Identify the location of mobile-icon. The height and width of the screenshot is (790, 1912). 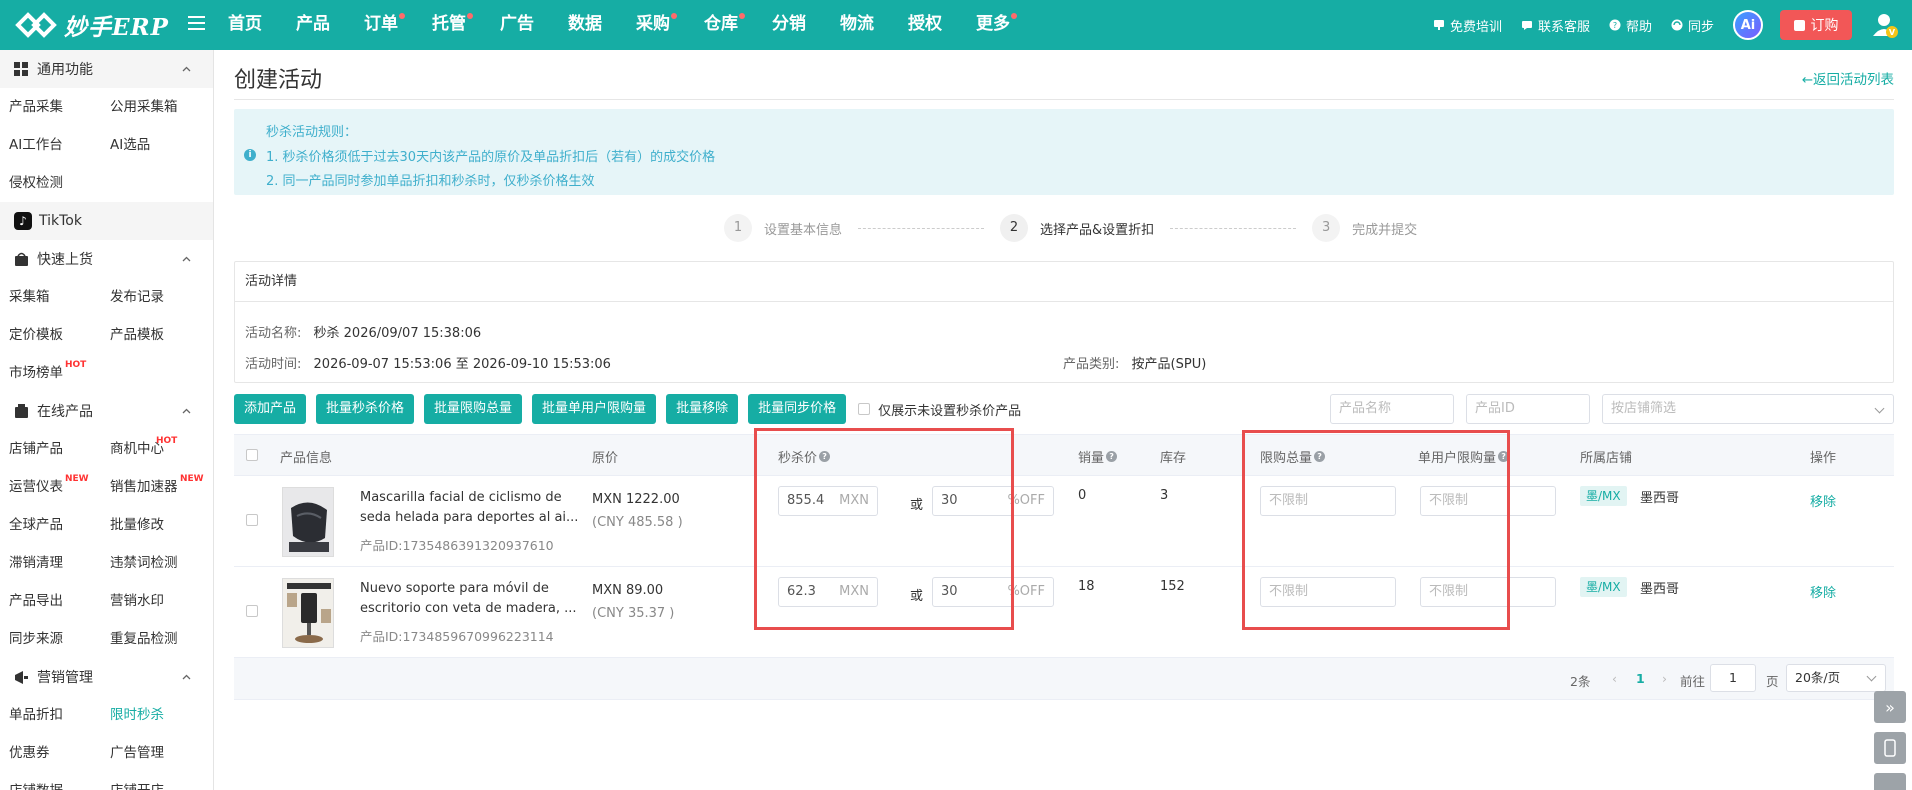
(1890, 748).